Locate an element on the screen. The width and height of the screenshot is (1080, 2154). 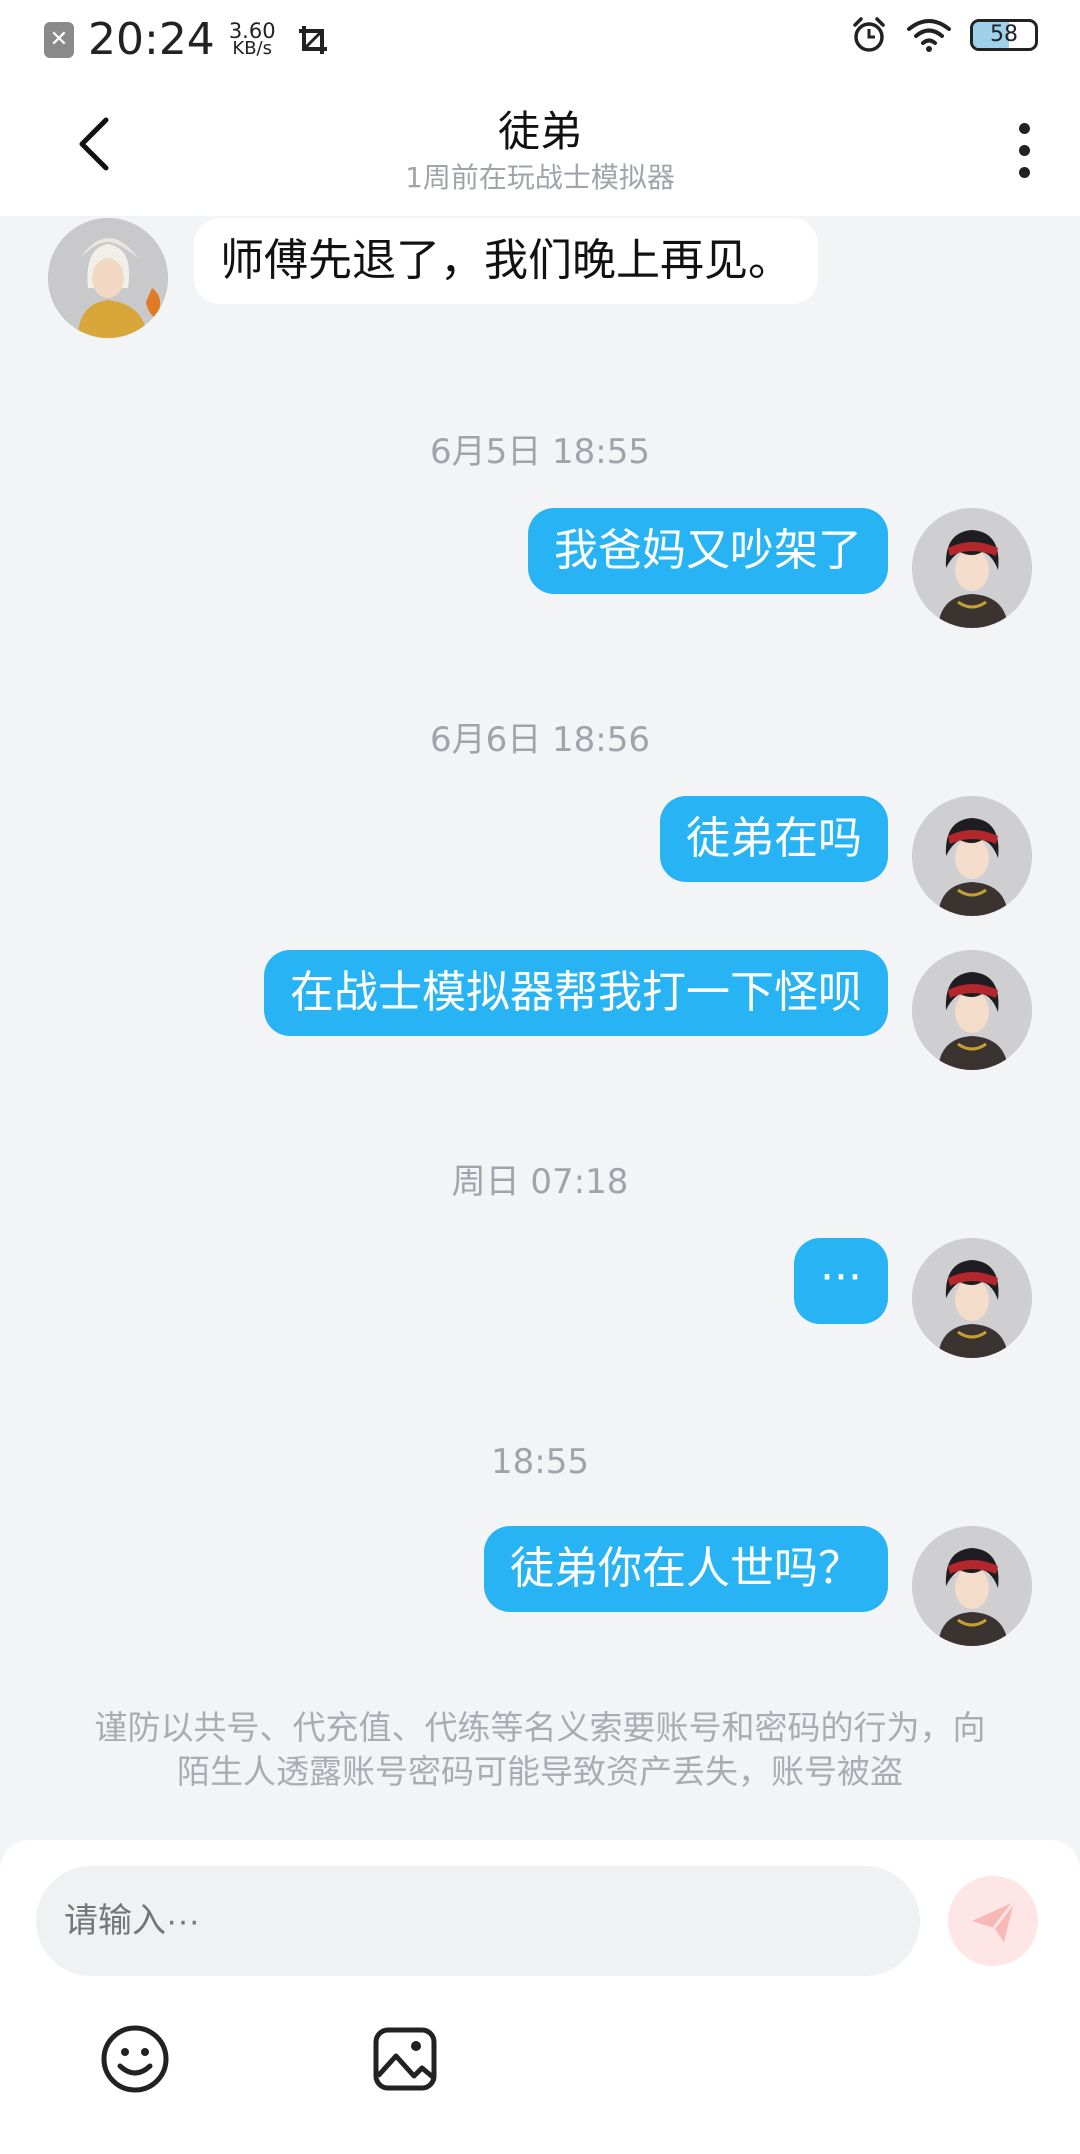
notification-x-icon: ✕ is located at coordinates (59, 39).